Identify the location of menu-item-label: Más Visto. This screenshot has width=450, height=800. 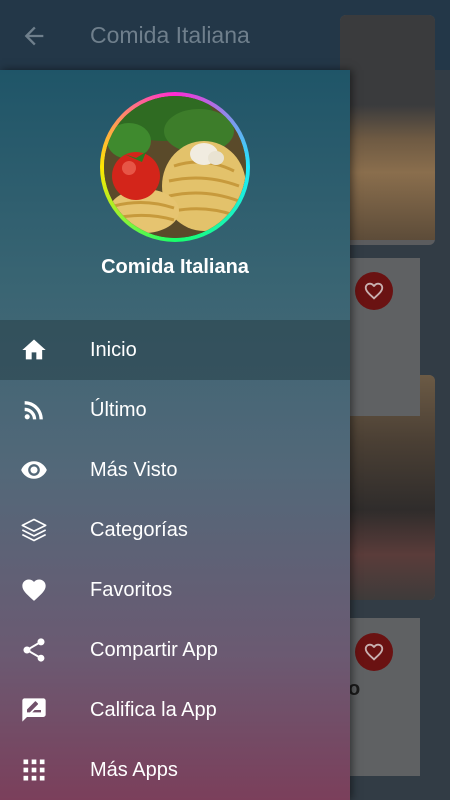
(134, 470).